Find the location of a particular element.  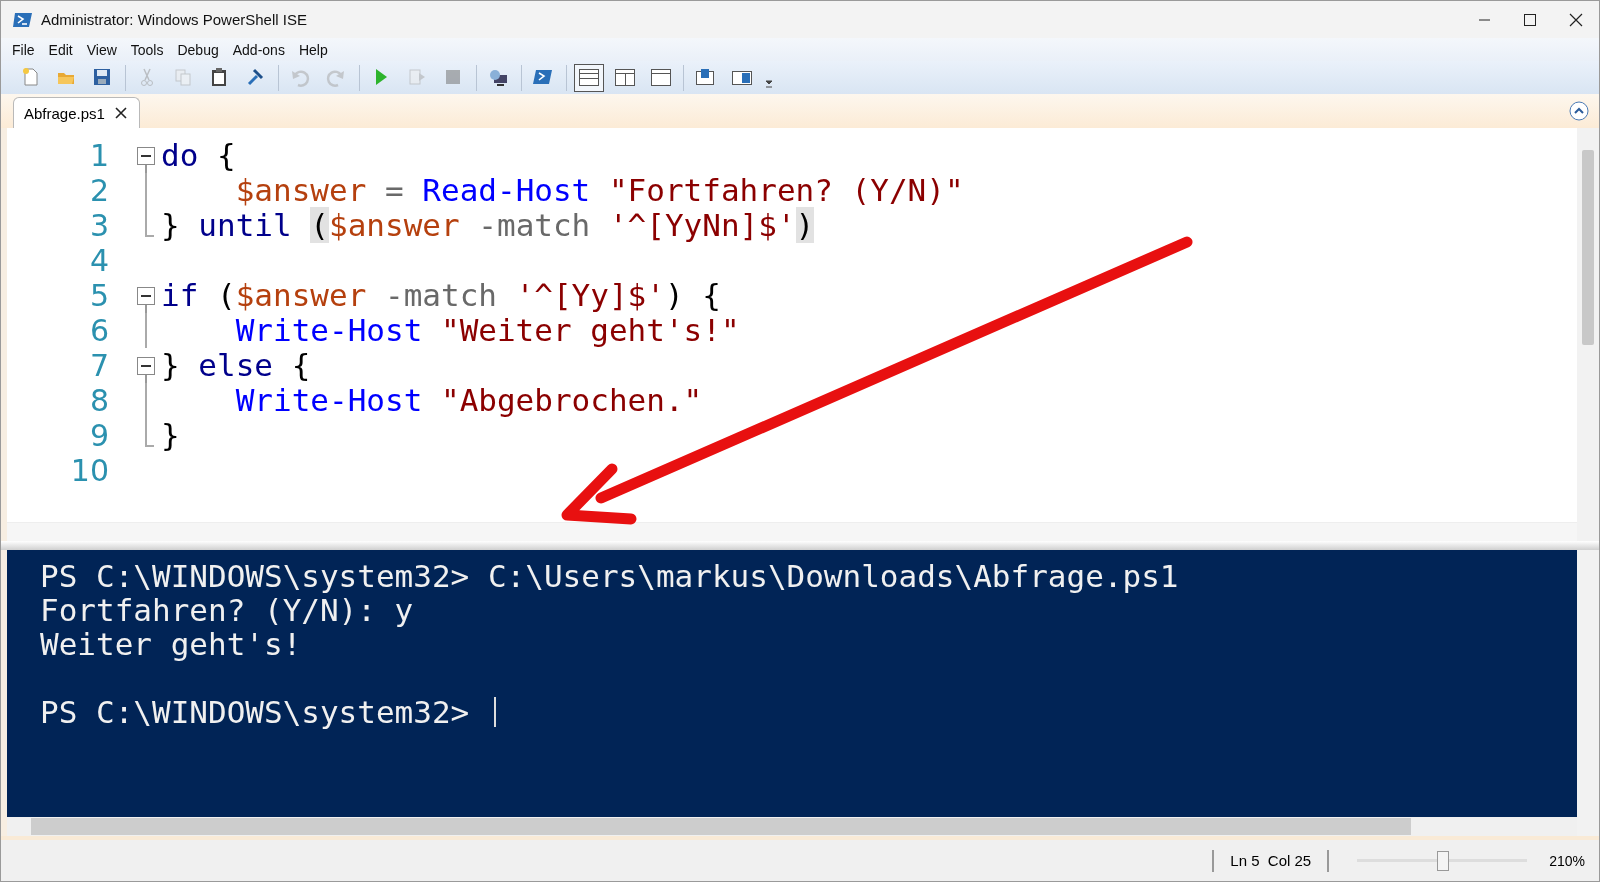

line-number: 10 is located at coordinates (89, 470).